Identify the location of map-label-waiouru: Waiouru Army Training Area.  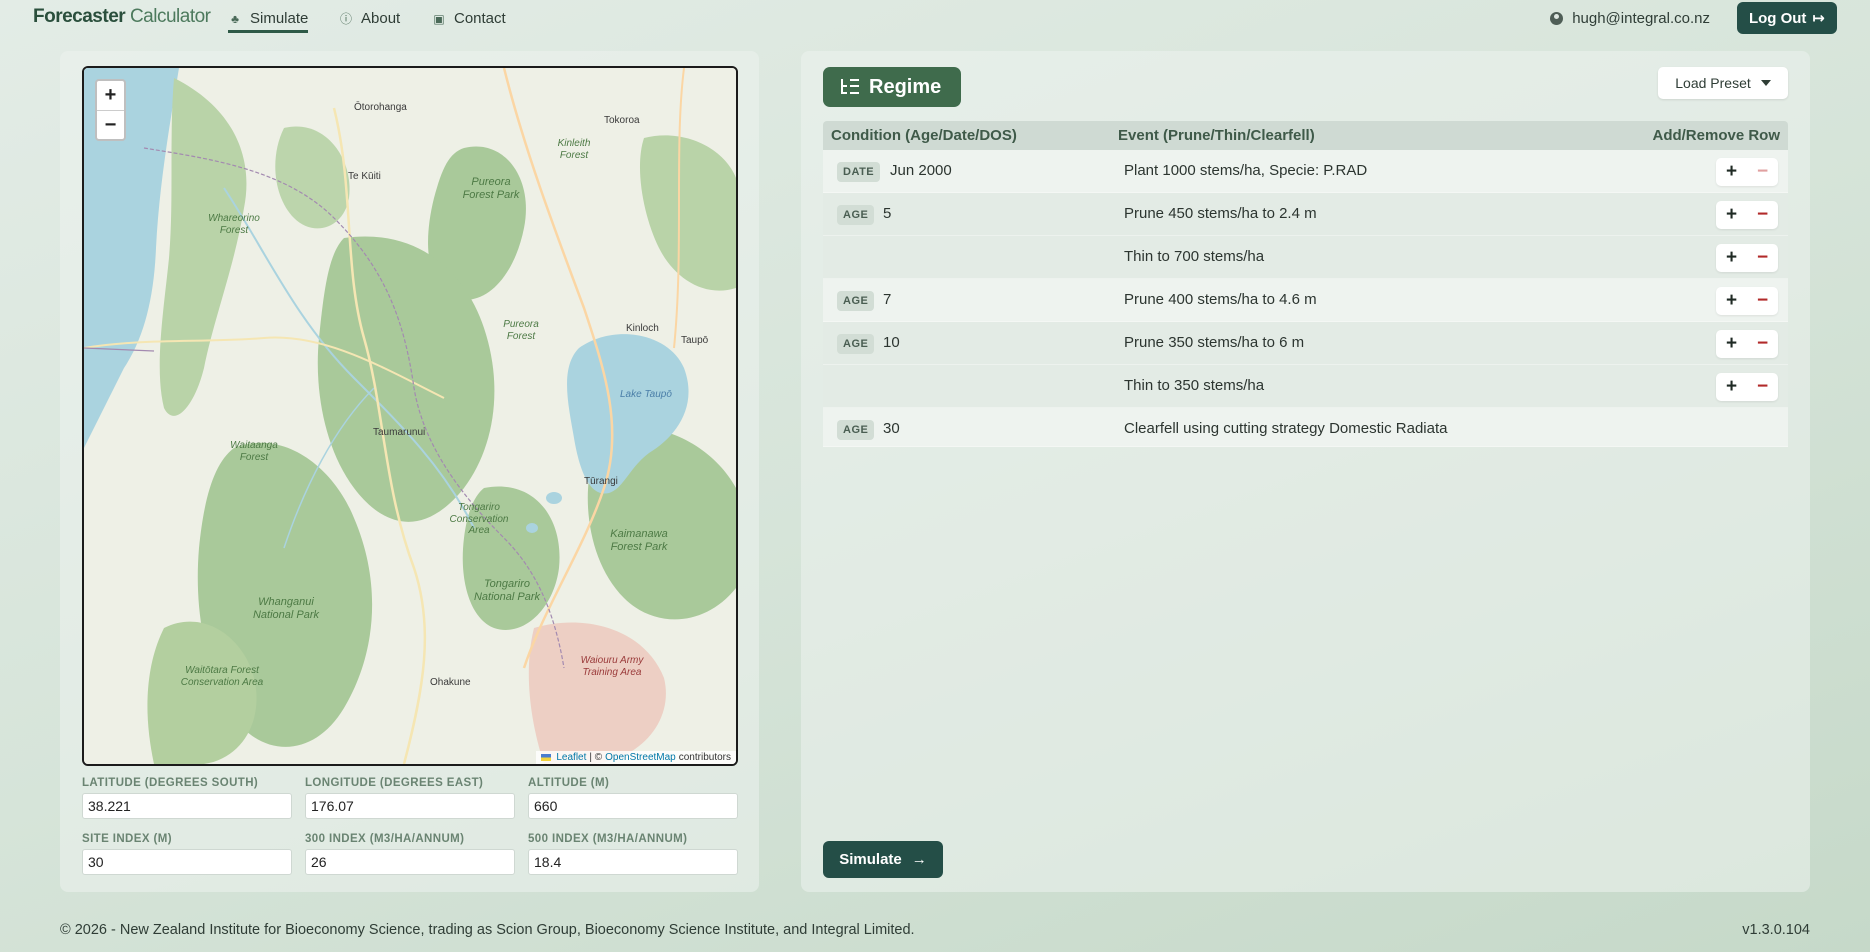
(612, 666).